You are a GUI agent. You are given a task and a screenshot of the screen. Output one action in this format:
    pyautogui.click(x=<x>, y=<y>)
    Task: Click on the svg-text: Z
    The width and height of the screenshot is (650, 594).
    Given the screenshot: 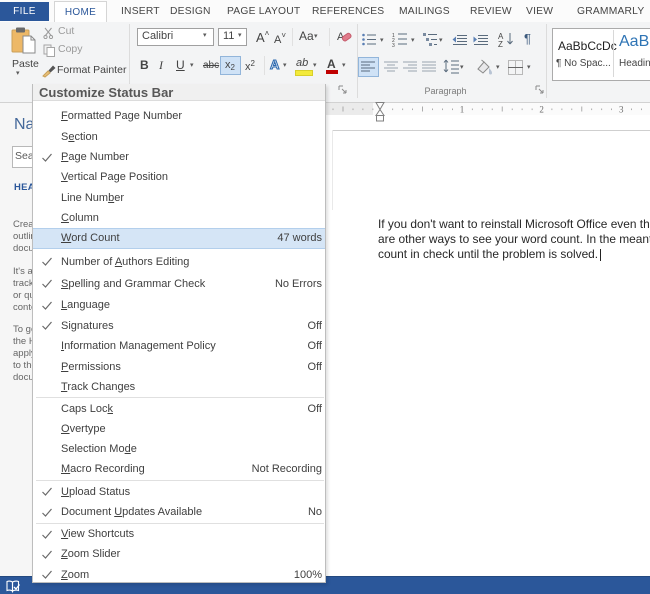 What is the action you would take?
    pyautogui.click(x=500, y=43)
    